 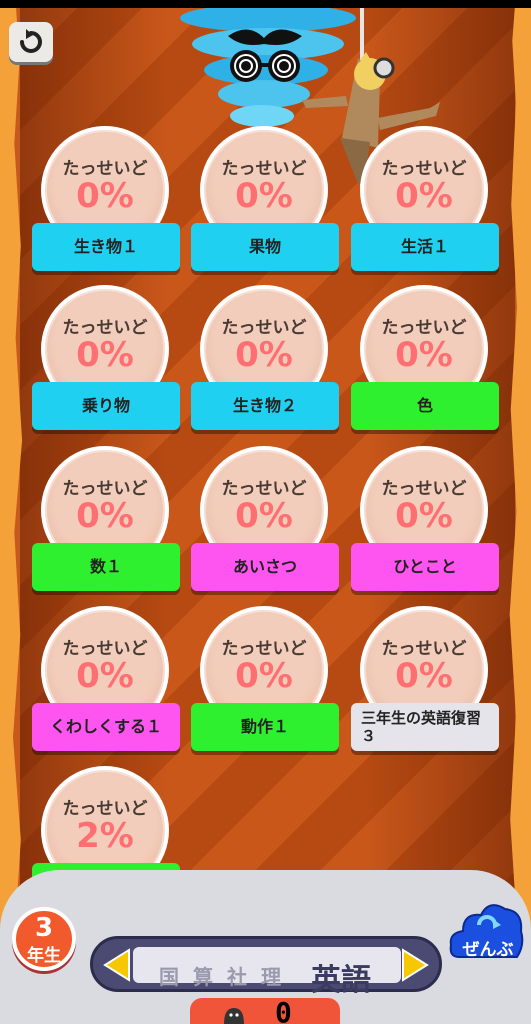 I want to click on back-button, so click(x=31, y=42).